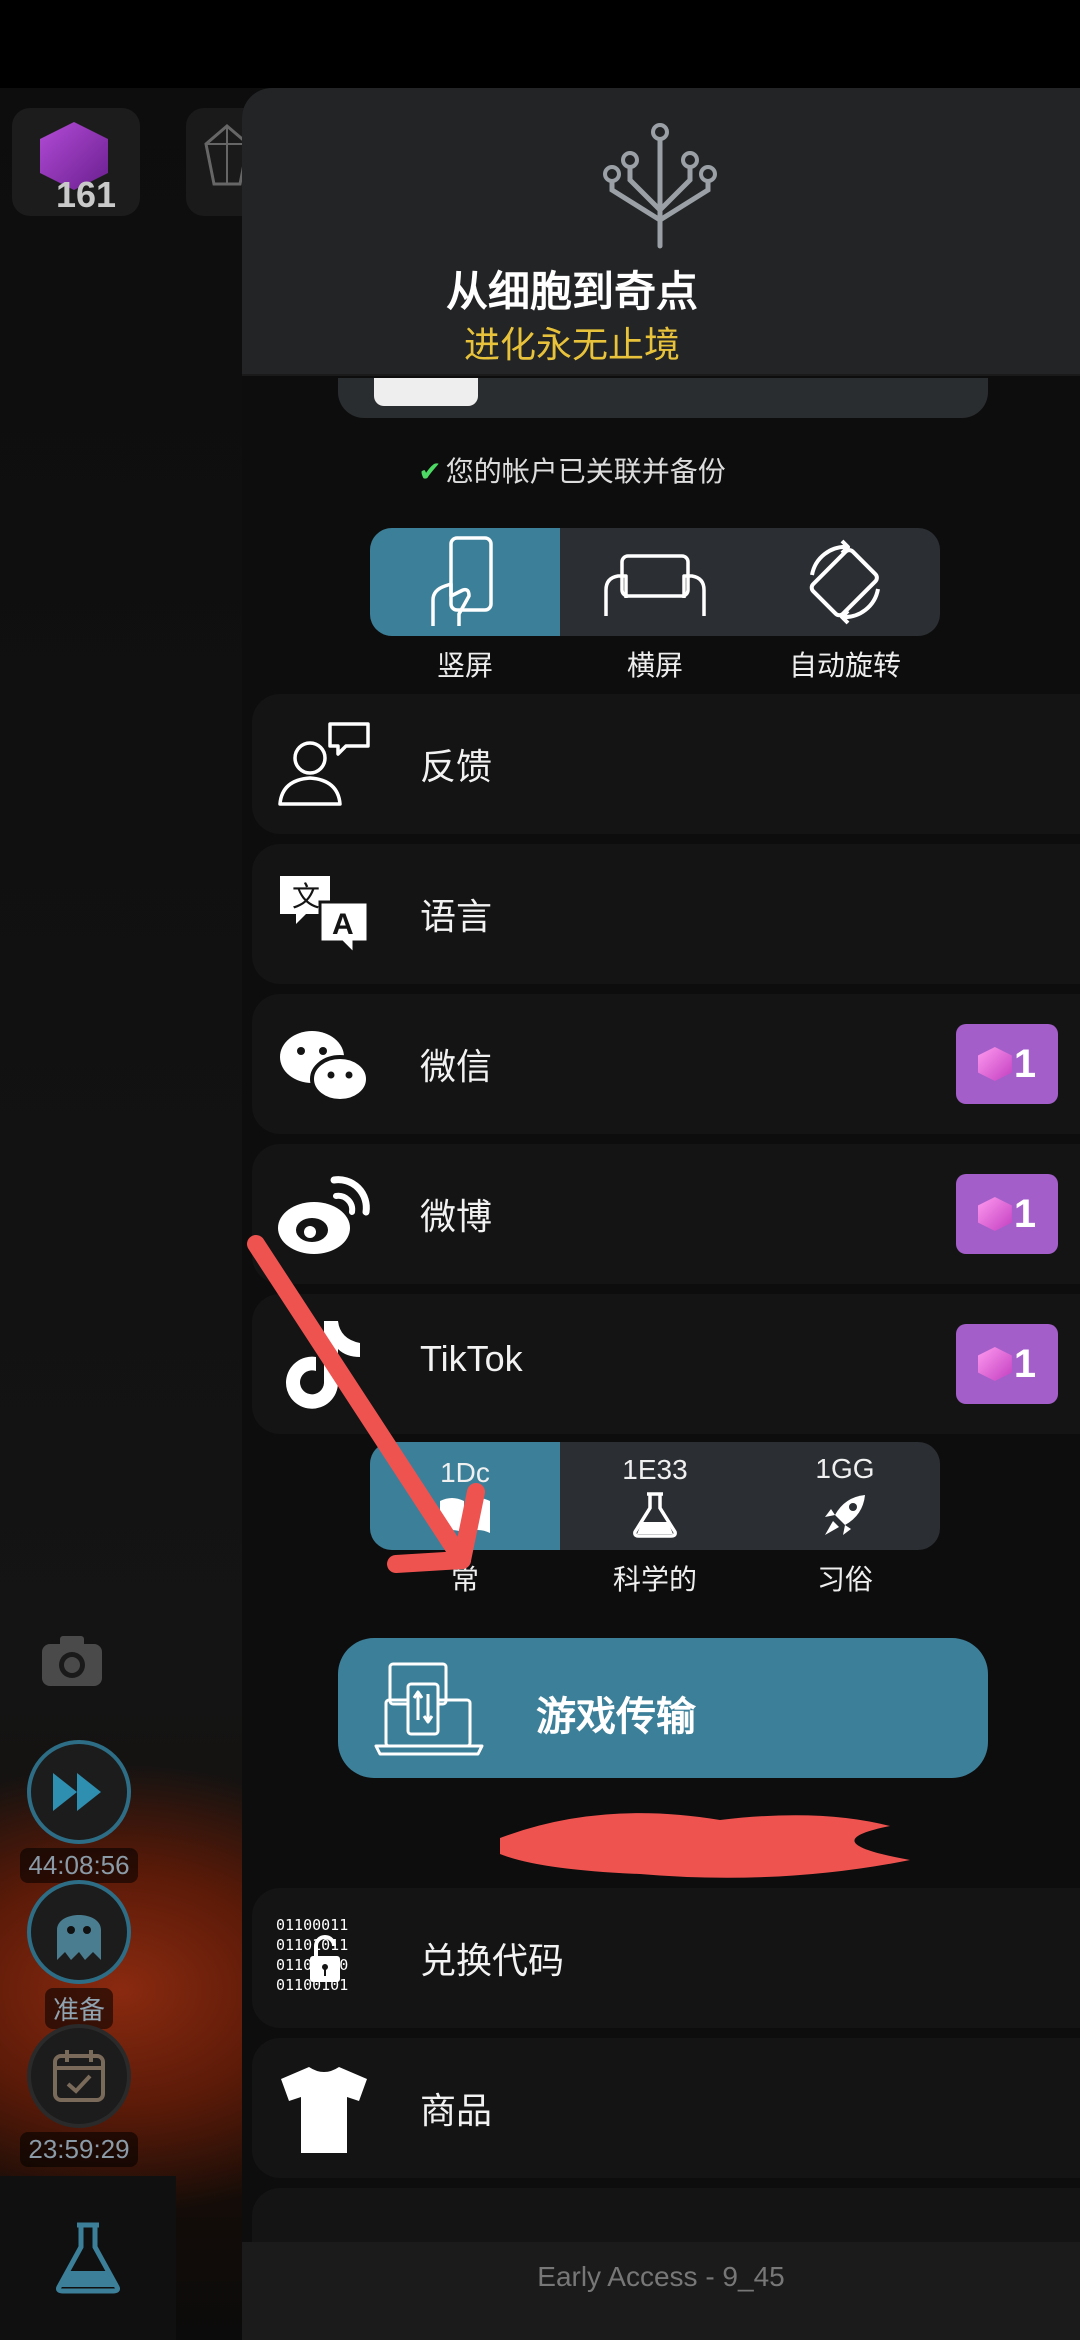 The height and width of the screenshot is (2340, 1080). I want to click on wechat-reward-badge: 1, so click(1007, 1064).